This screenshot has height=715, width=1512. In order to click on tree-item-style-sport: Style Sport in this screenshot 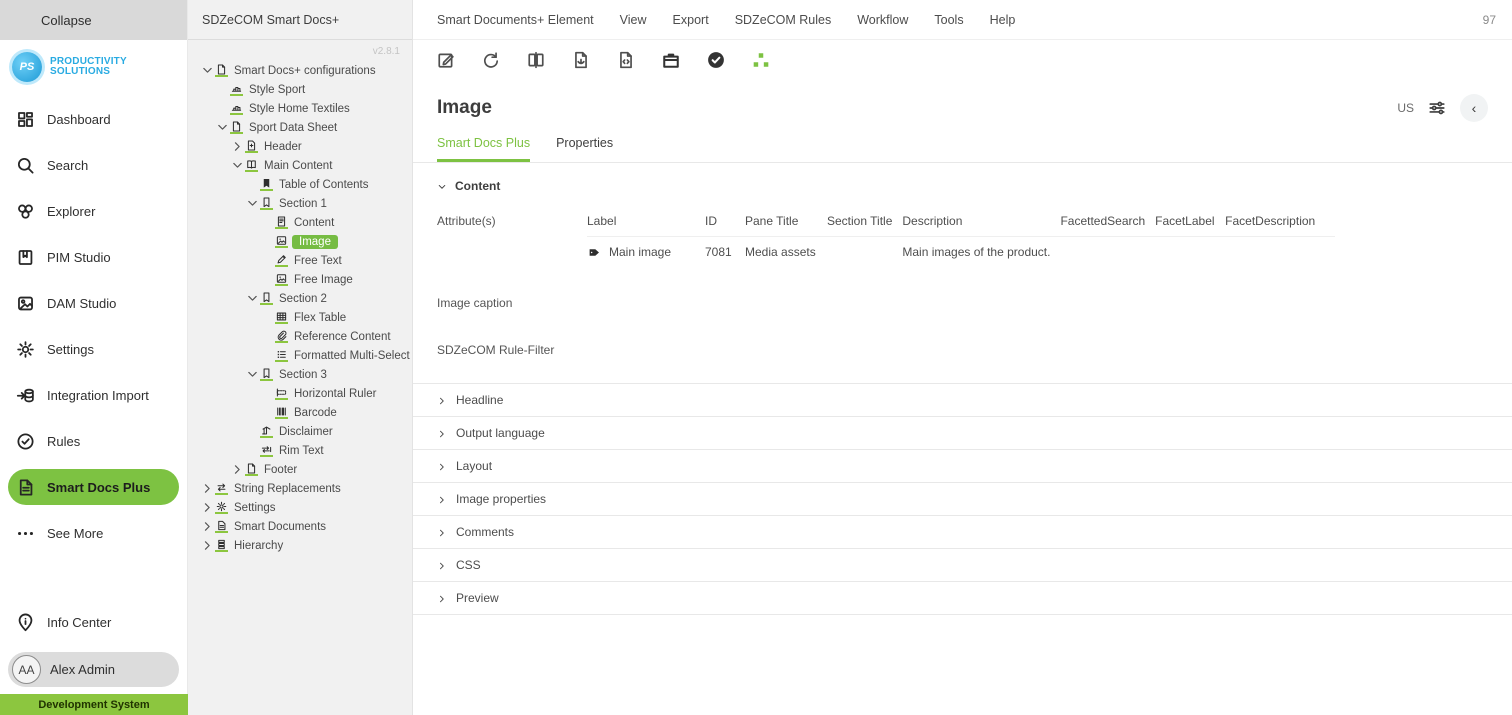, I will do `click(304, 89)`.